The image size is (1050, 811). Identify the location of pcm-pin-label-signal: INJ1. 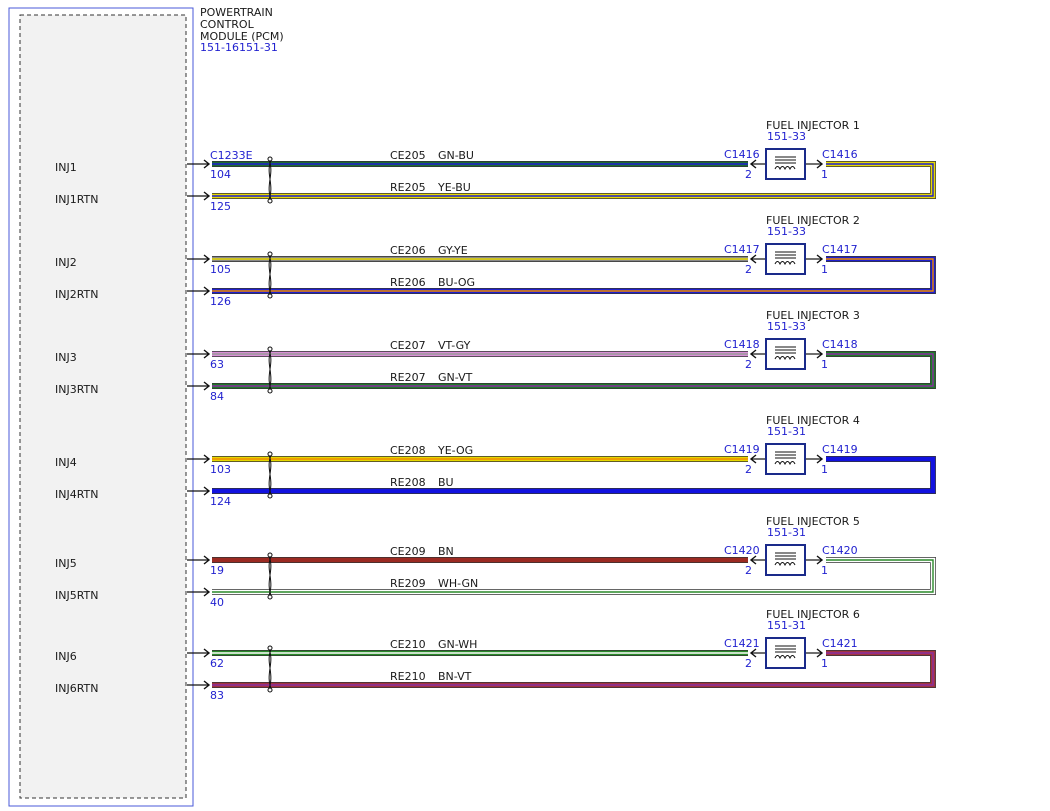
(66, 167).